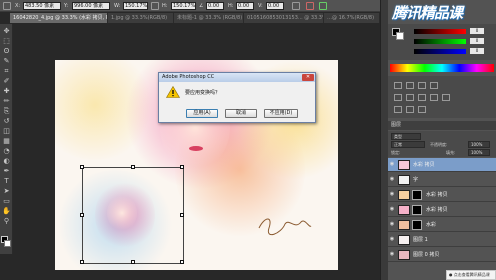  I want to click on clone-stamp-tool-icon: ⎘, so click(6, 111).